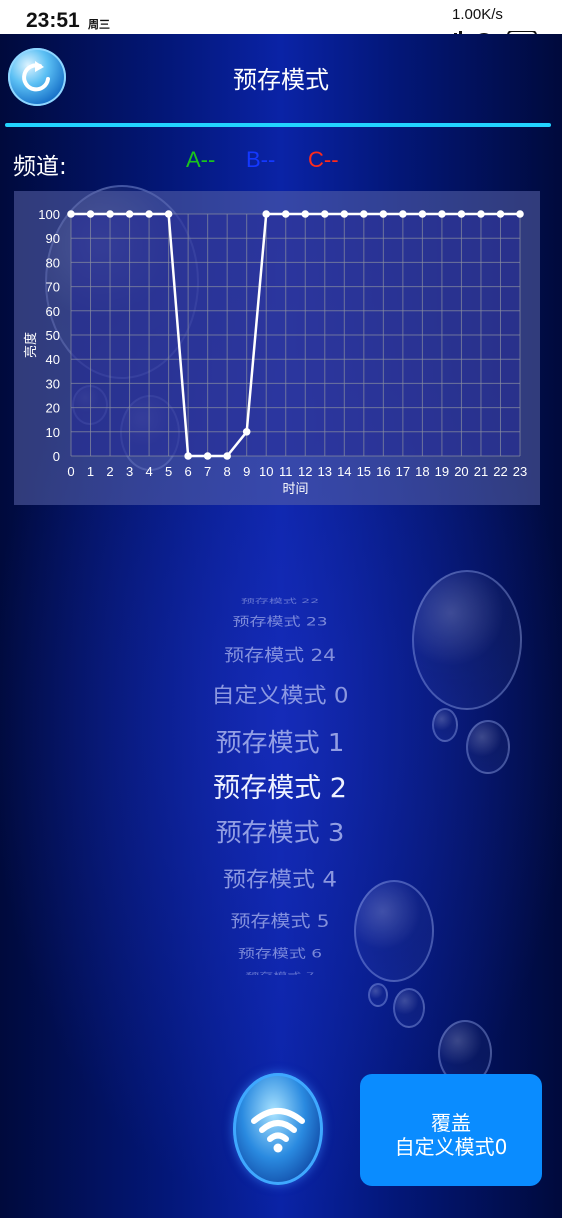 This screenshot has width=562, height=1218. Describe the element at coordinates (148, 471) in the screenshot. I see `x-tick-label: 4` at that location.